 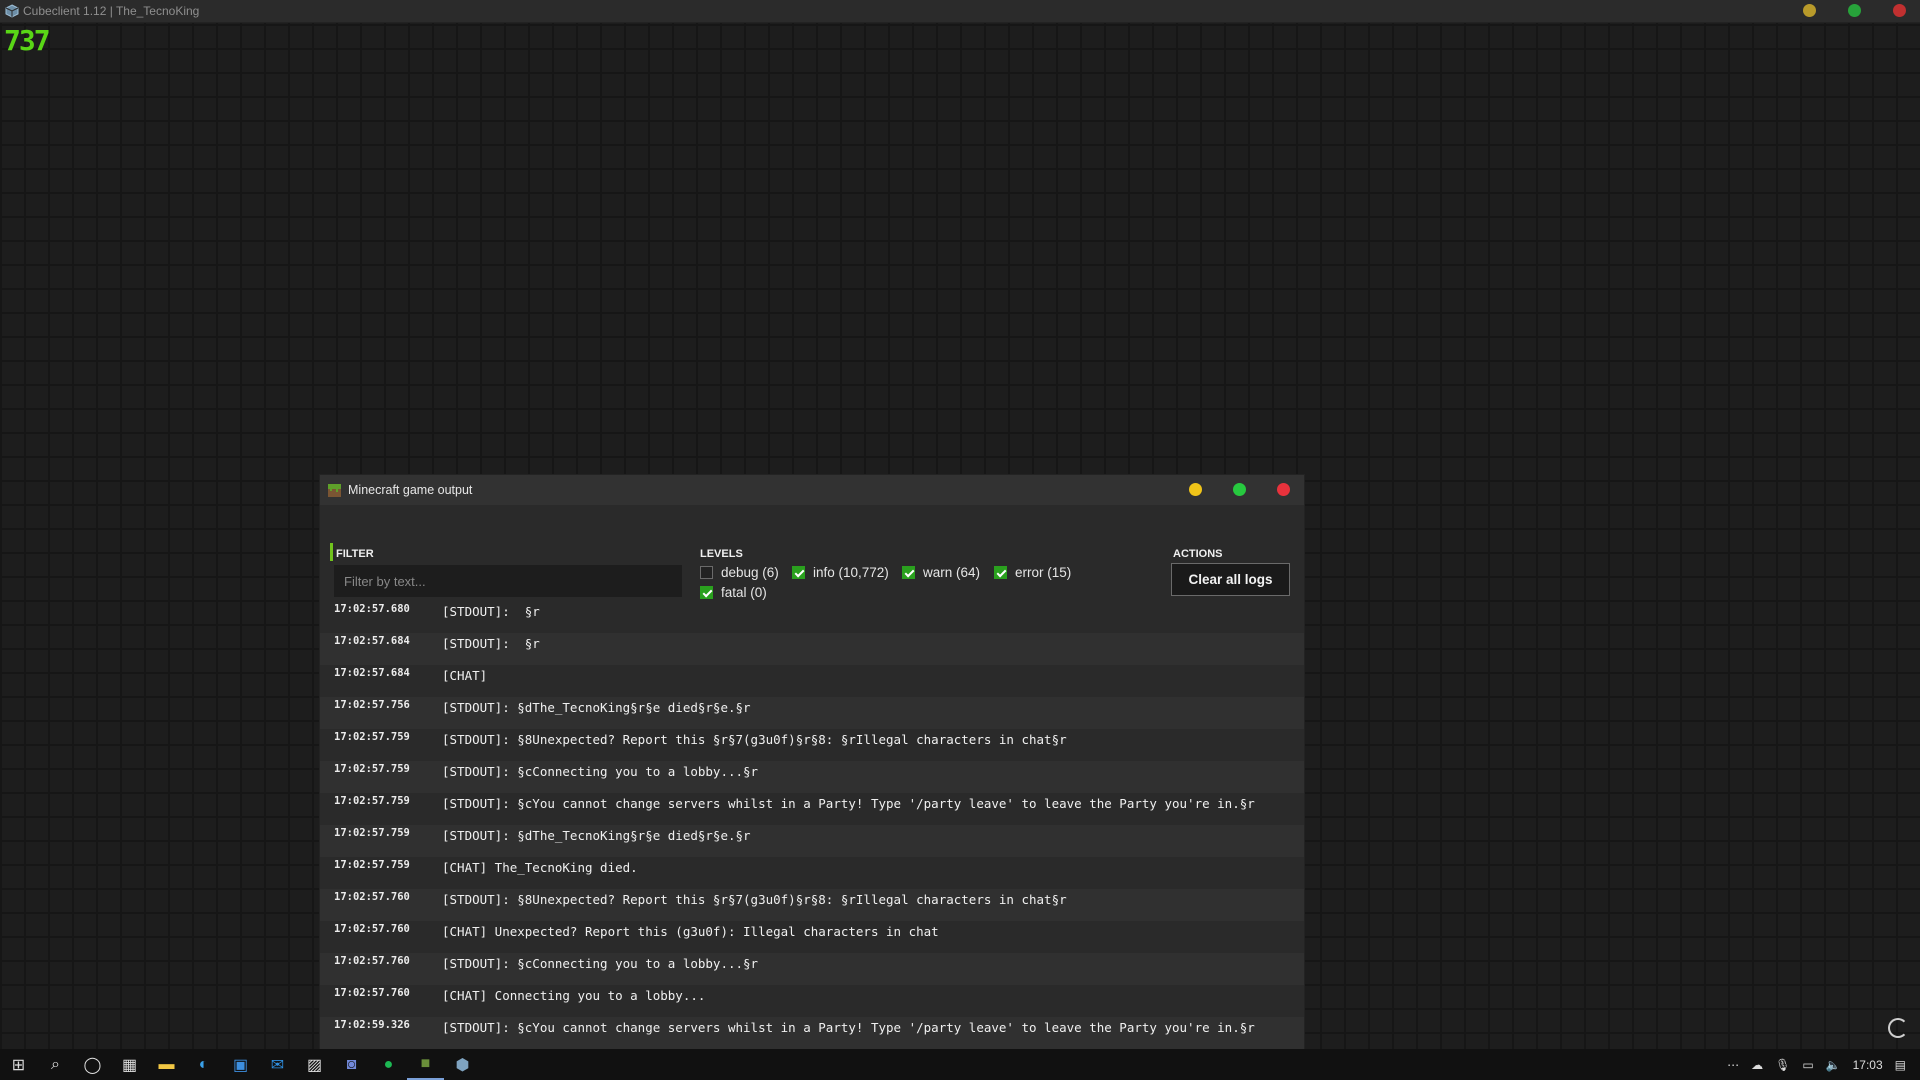 I want to click on notifications-icon: ▤, so click(x=1900, y=1065).